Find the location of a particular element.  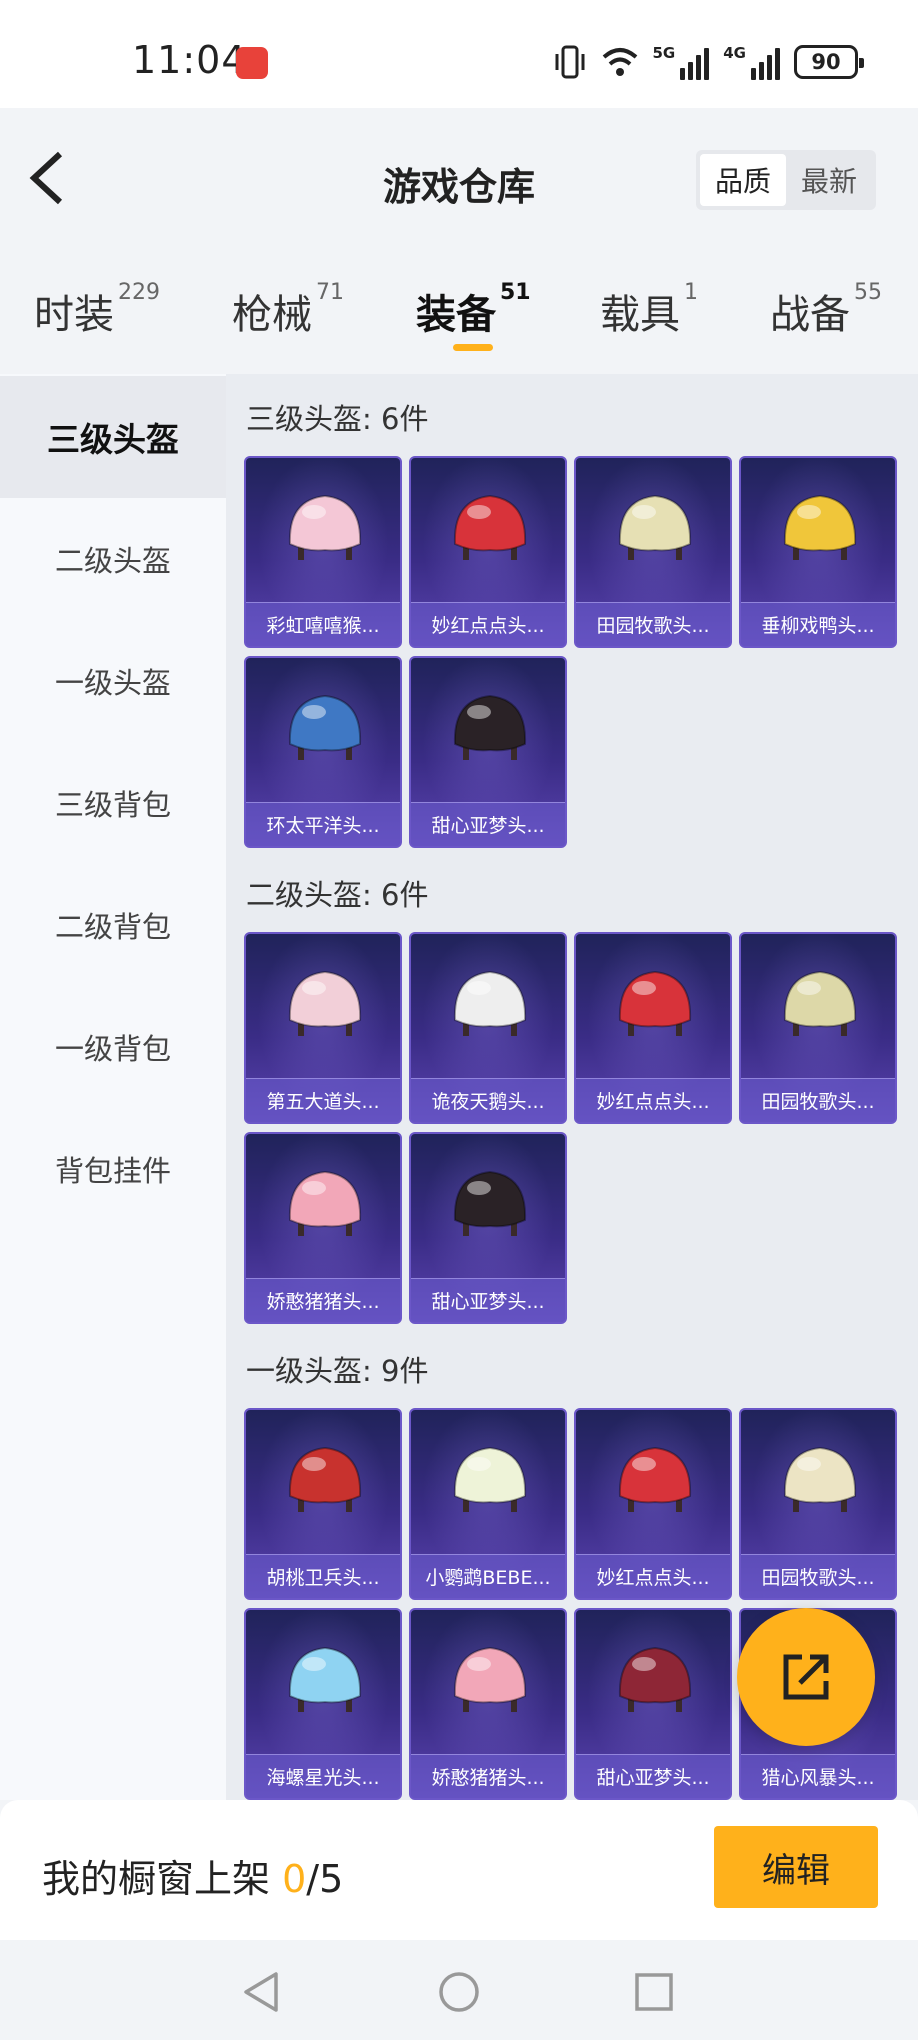

signal-5g-icon: 5G is located at coordinates (681, 62).